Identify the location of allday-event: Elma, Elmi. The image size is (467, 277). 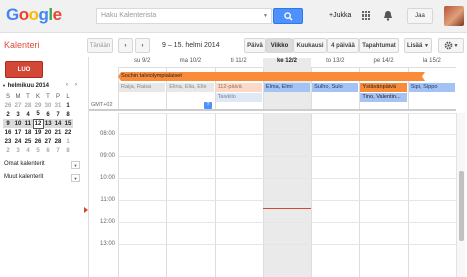
(287, 87).